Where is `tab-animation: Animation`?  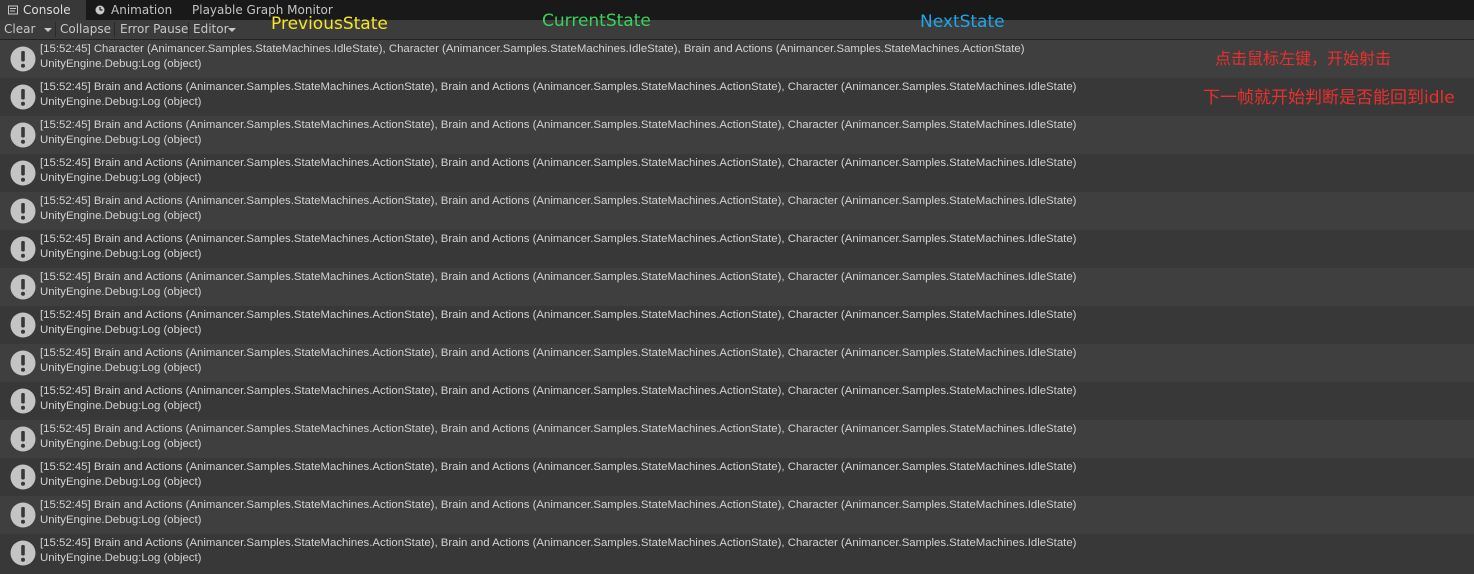
tab-animation: Animation is located at coordinates (134, 10).